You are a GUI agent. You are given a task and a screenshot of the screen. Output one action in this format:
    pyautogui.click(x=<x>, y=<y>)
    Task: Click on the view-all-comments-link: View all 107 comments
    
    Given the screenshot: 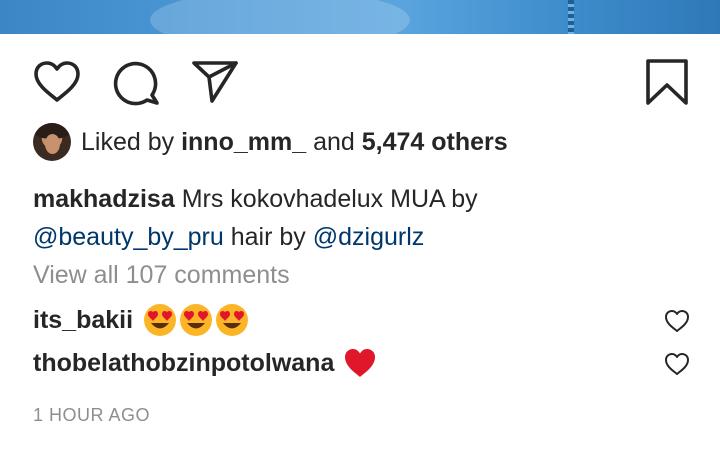 What is the action you would take?
    pyautogui.click(x=161, y=275)
    